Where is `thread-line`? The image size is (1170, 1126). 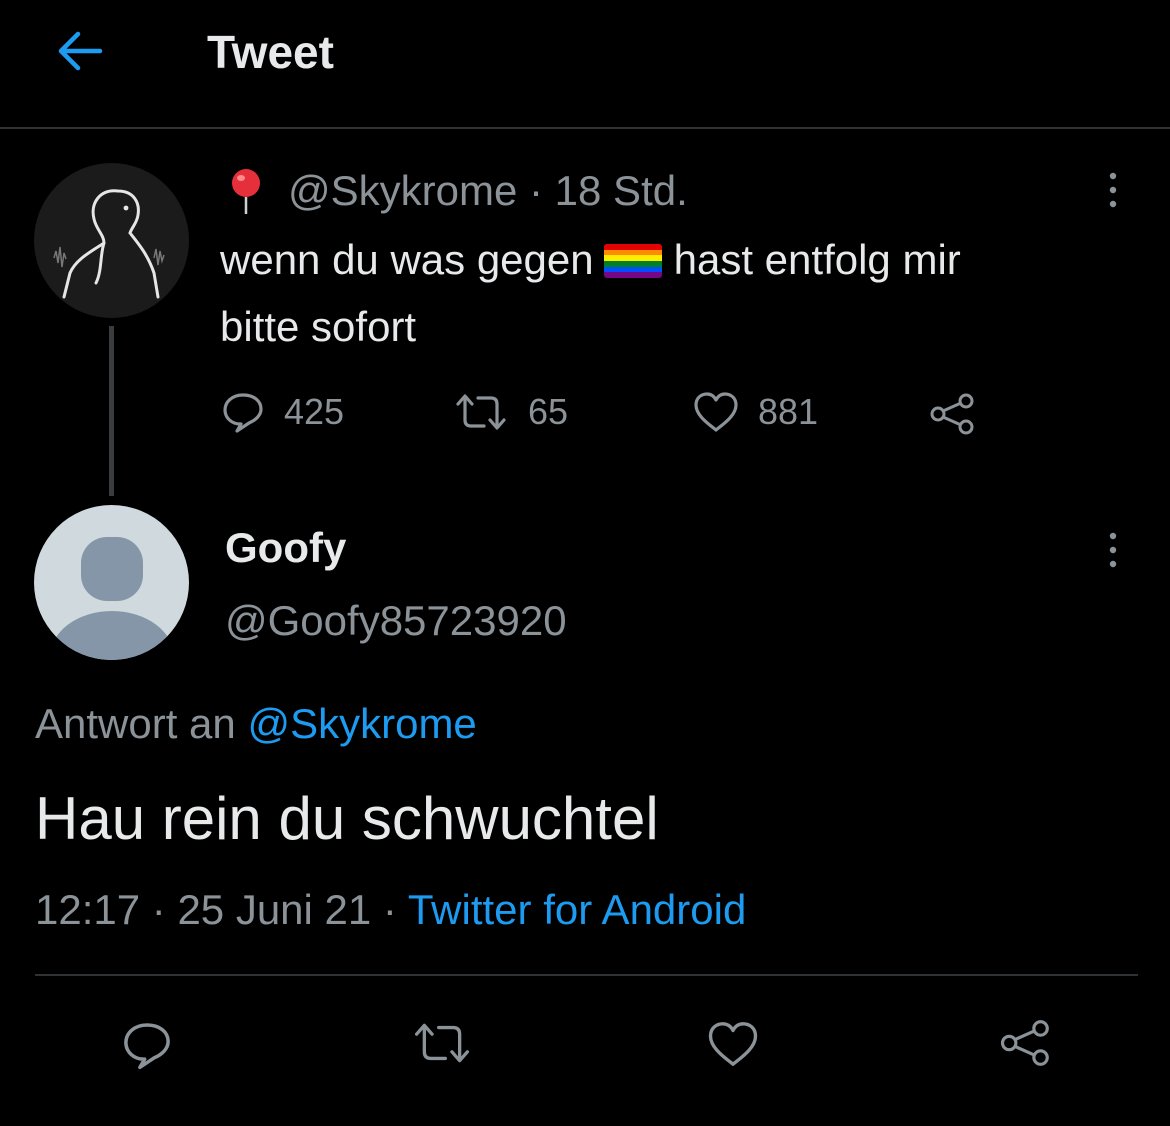 thread-line is located at coordinates (111, 411).